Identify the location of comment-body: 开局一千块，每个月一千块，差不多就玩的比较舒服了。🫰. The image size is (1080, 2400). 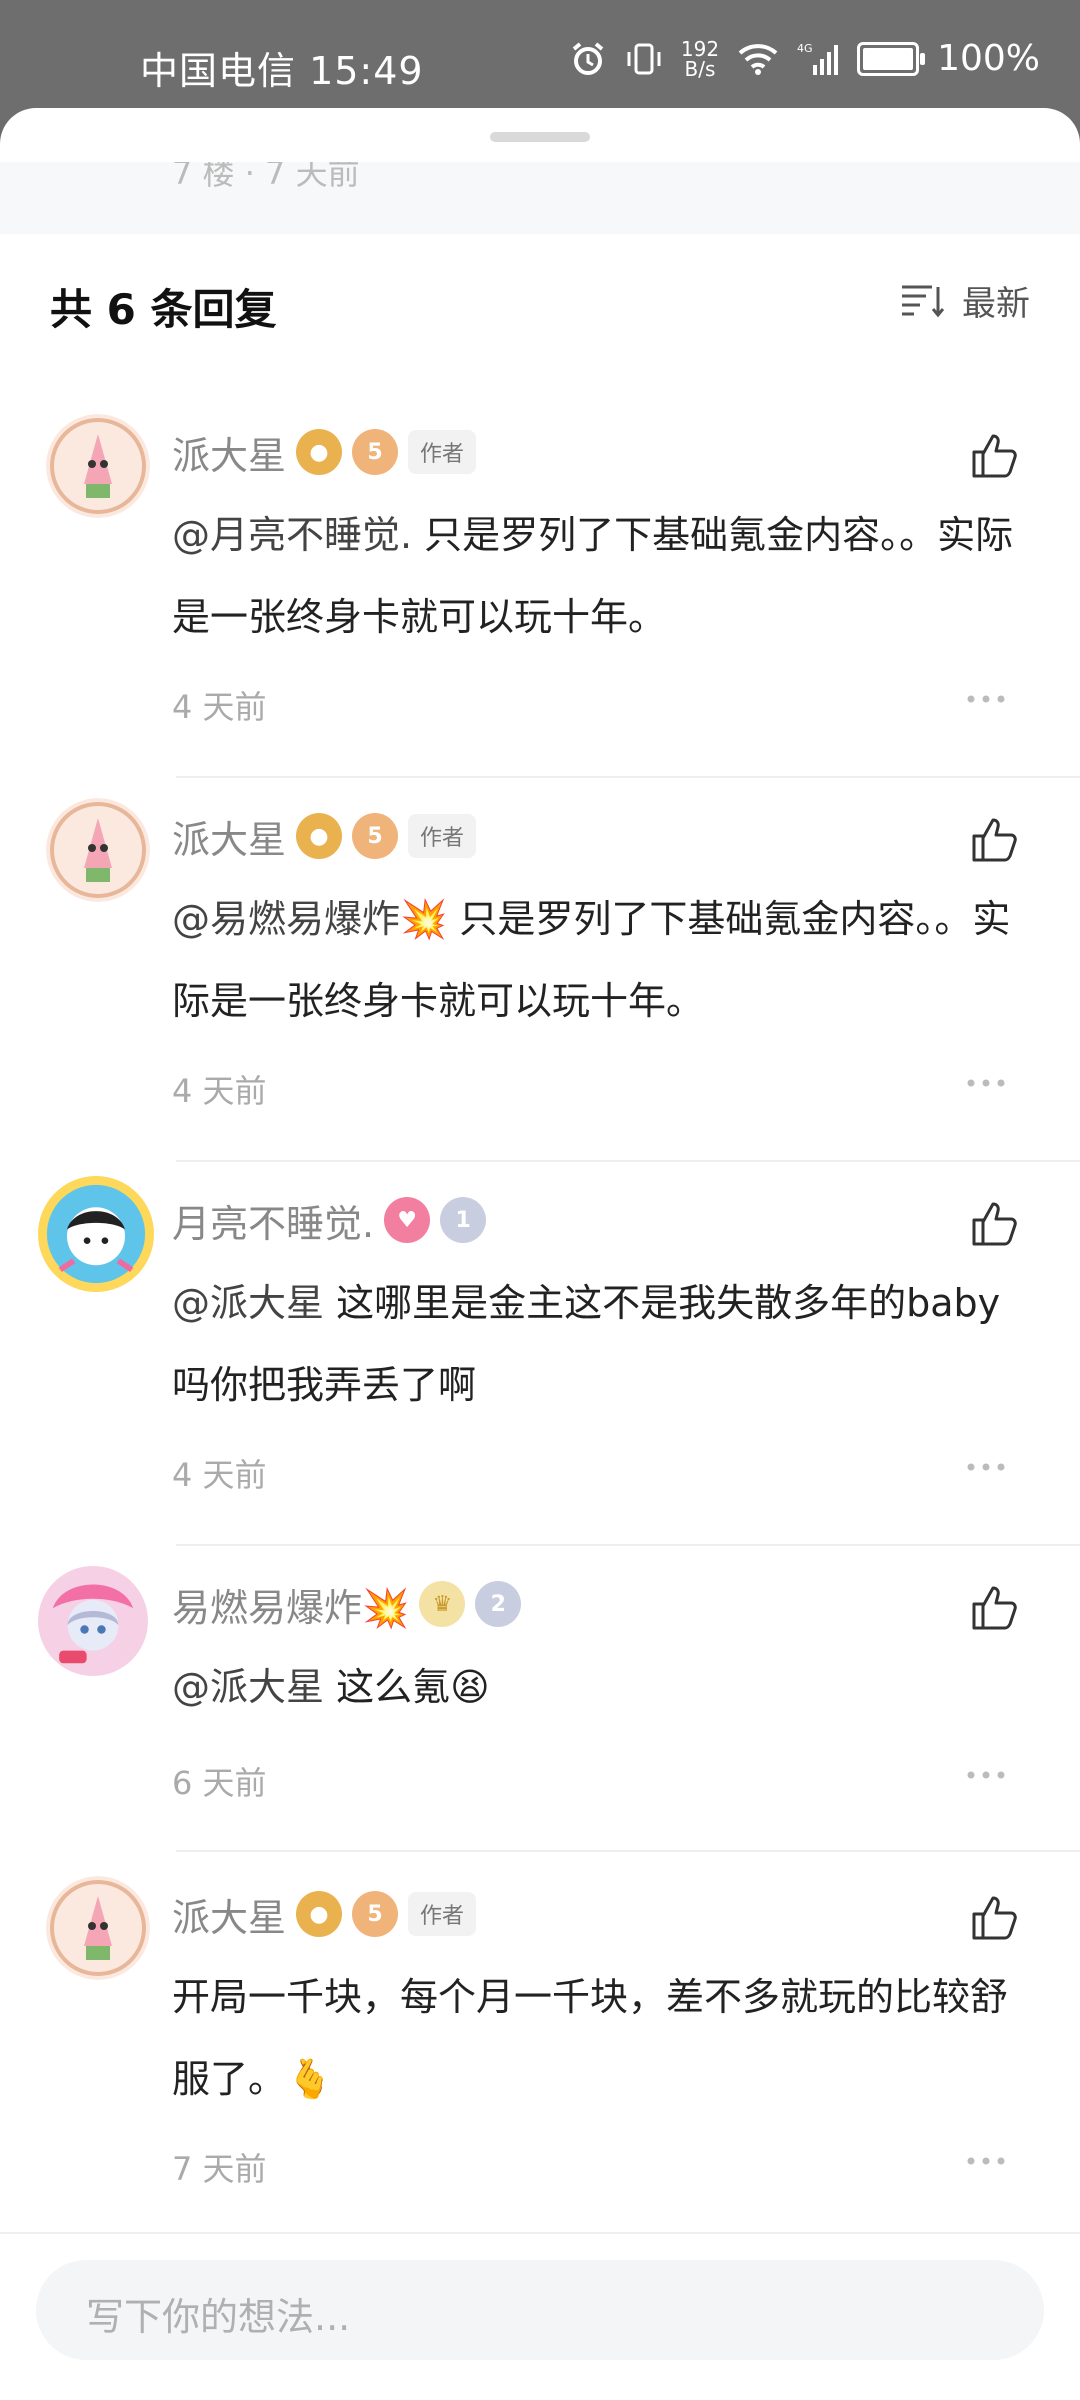
(590, 2038).